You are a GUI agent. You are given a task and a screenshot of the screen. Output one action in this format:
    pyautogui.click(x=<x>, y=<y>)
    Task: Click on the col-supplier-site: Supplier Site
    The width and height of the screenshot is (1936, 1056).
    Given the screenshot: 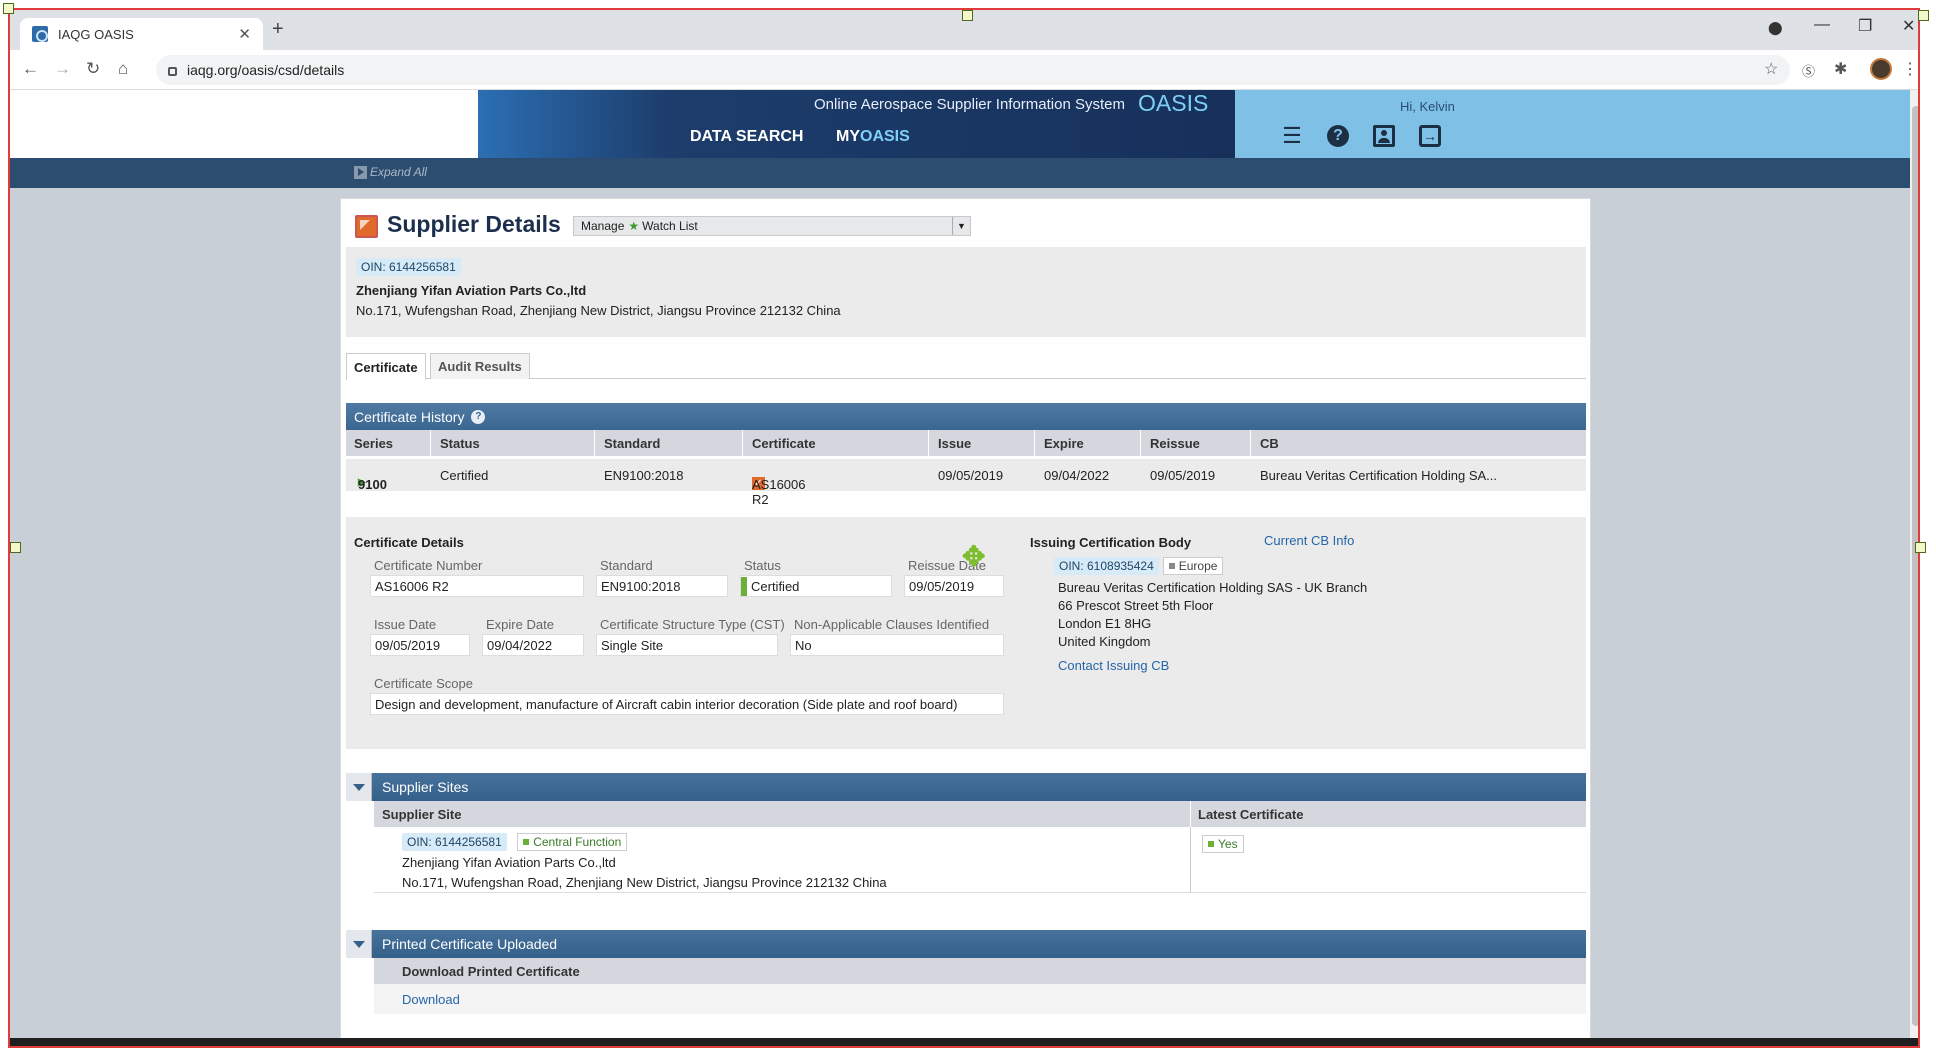 What is the action you would take?
    pyautogui.click(x=422, y=814)
    